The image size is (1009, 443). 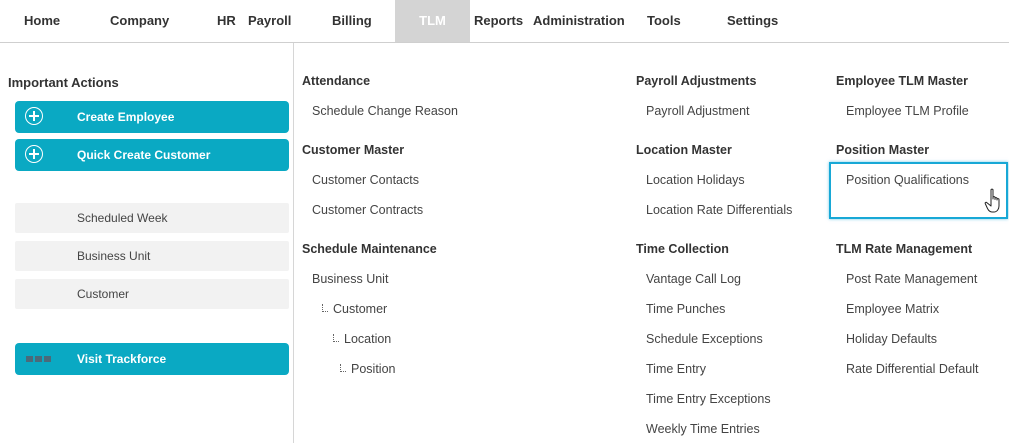 I want to click on link-business-unit: Business Unit, so click(x=350, y=279).